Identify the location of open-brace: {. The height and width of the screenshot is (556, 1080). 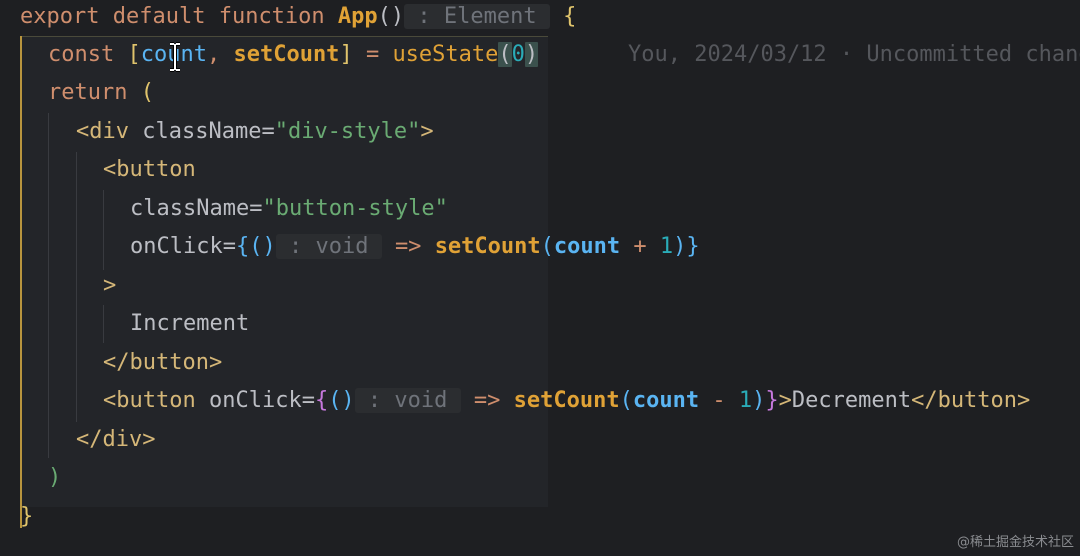
(570, 16).